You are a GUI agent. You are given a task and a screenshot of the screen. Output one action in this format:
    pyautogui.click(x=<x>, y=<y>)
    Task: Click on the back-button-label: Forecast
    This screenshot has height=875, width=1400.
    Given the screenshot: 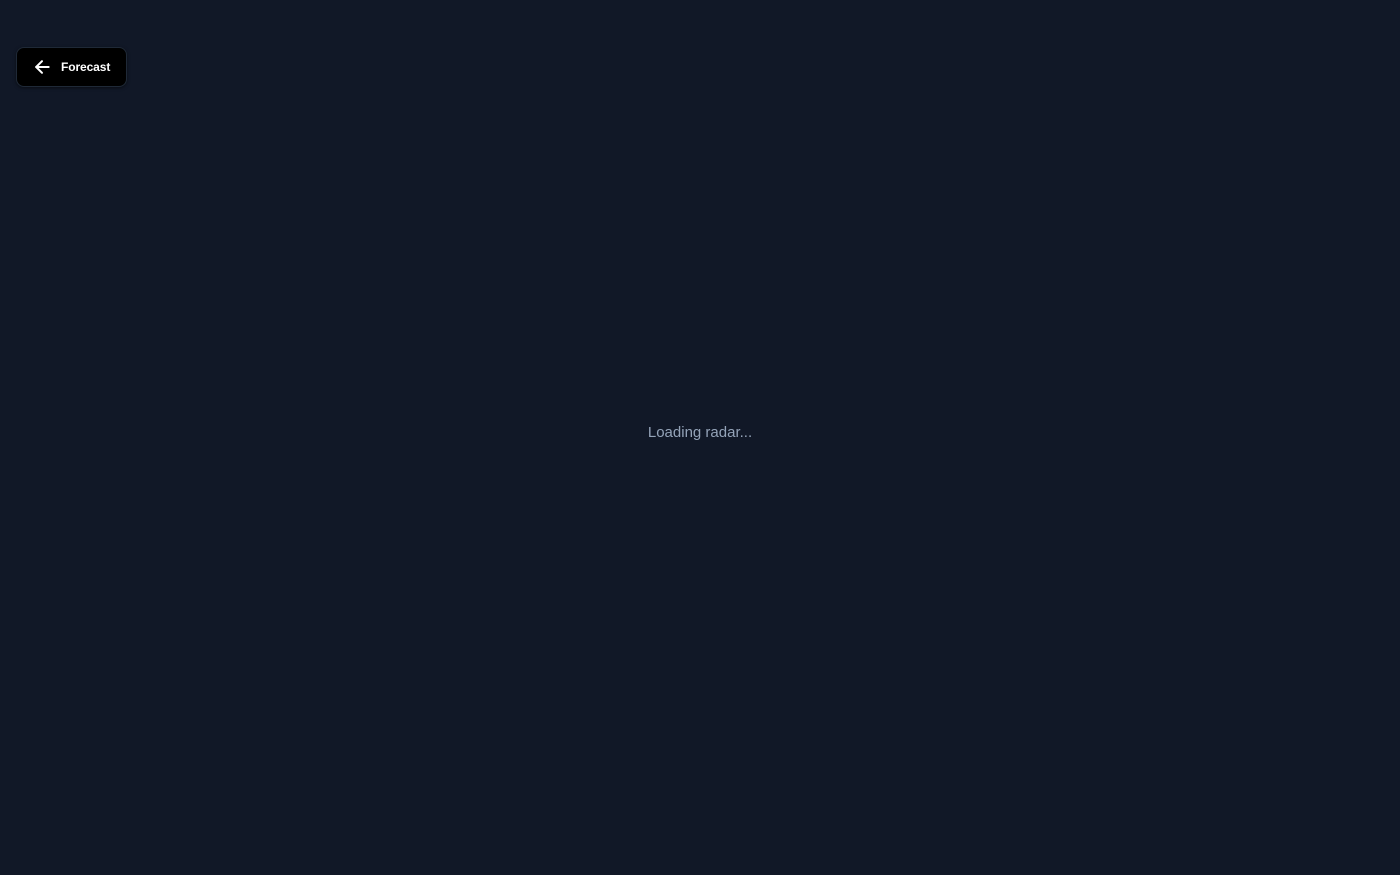 What is the action you would take?
    pyautogui.click(x=86, y=67)
    